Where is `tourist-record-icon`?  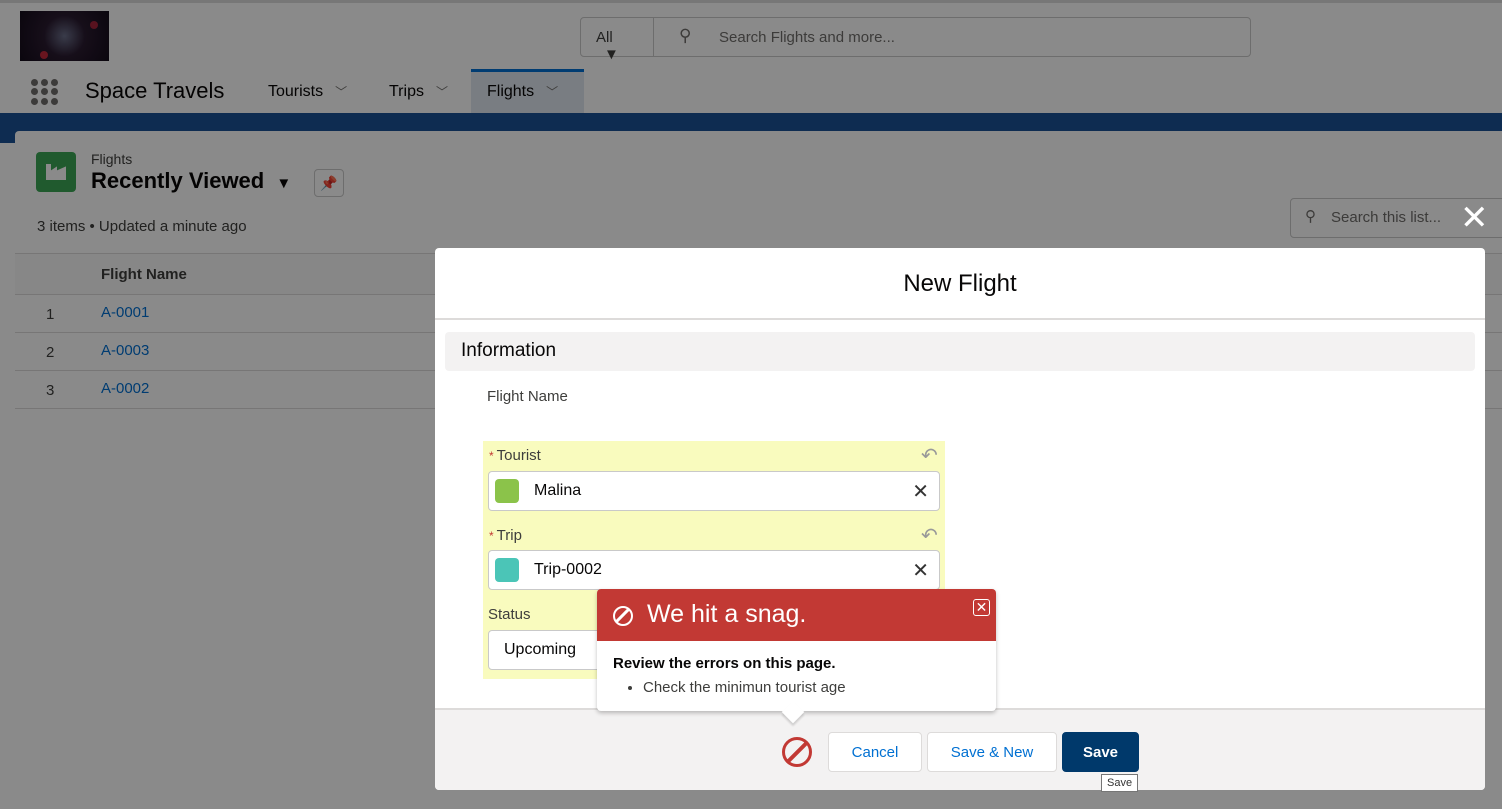 tourist-record-icon is located at coordinates (507, 491).